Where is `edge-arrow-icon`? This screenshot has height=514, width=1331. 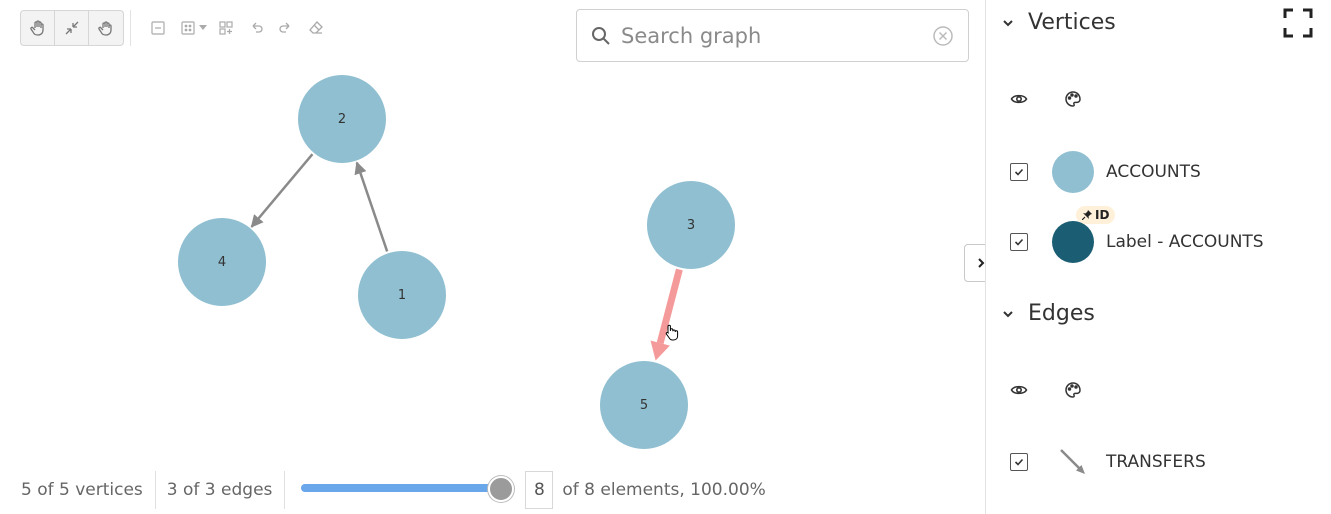
edge-arrow-icon is located at coordinates (1073, 462).